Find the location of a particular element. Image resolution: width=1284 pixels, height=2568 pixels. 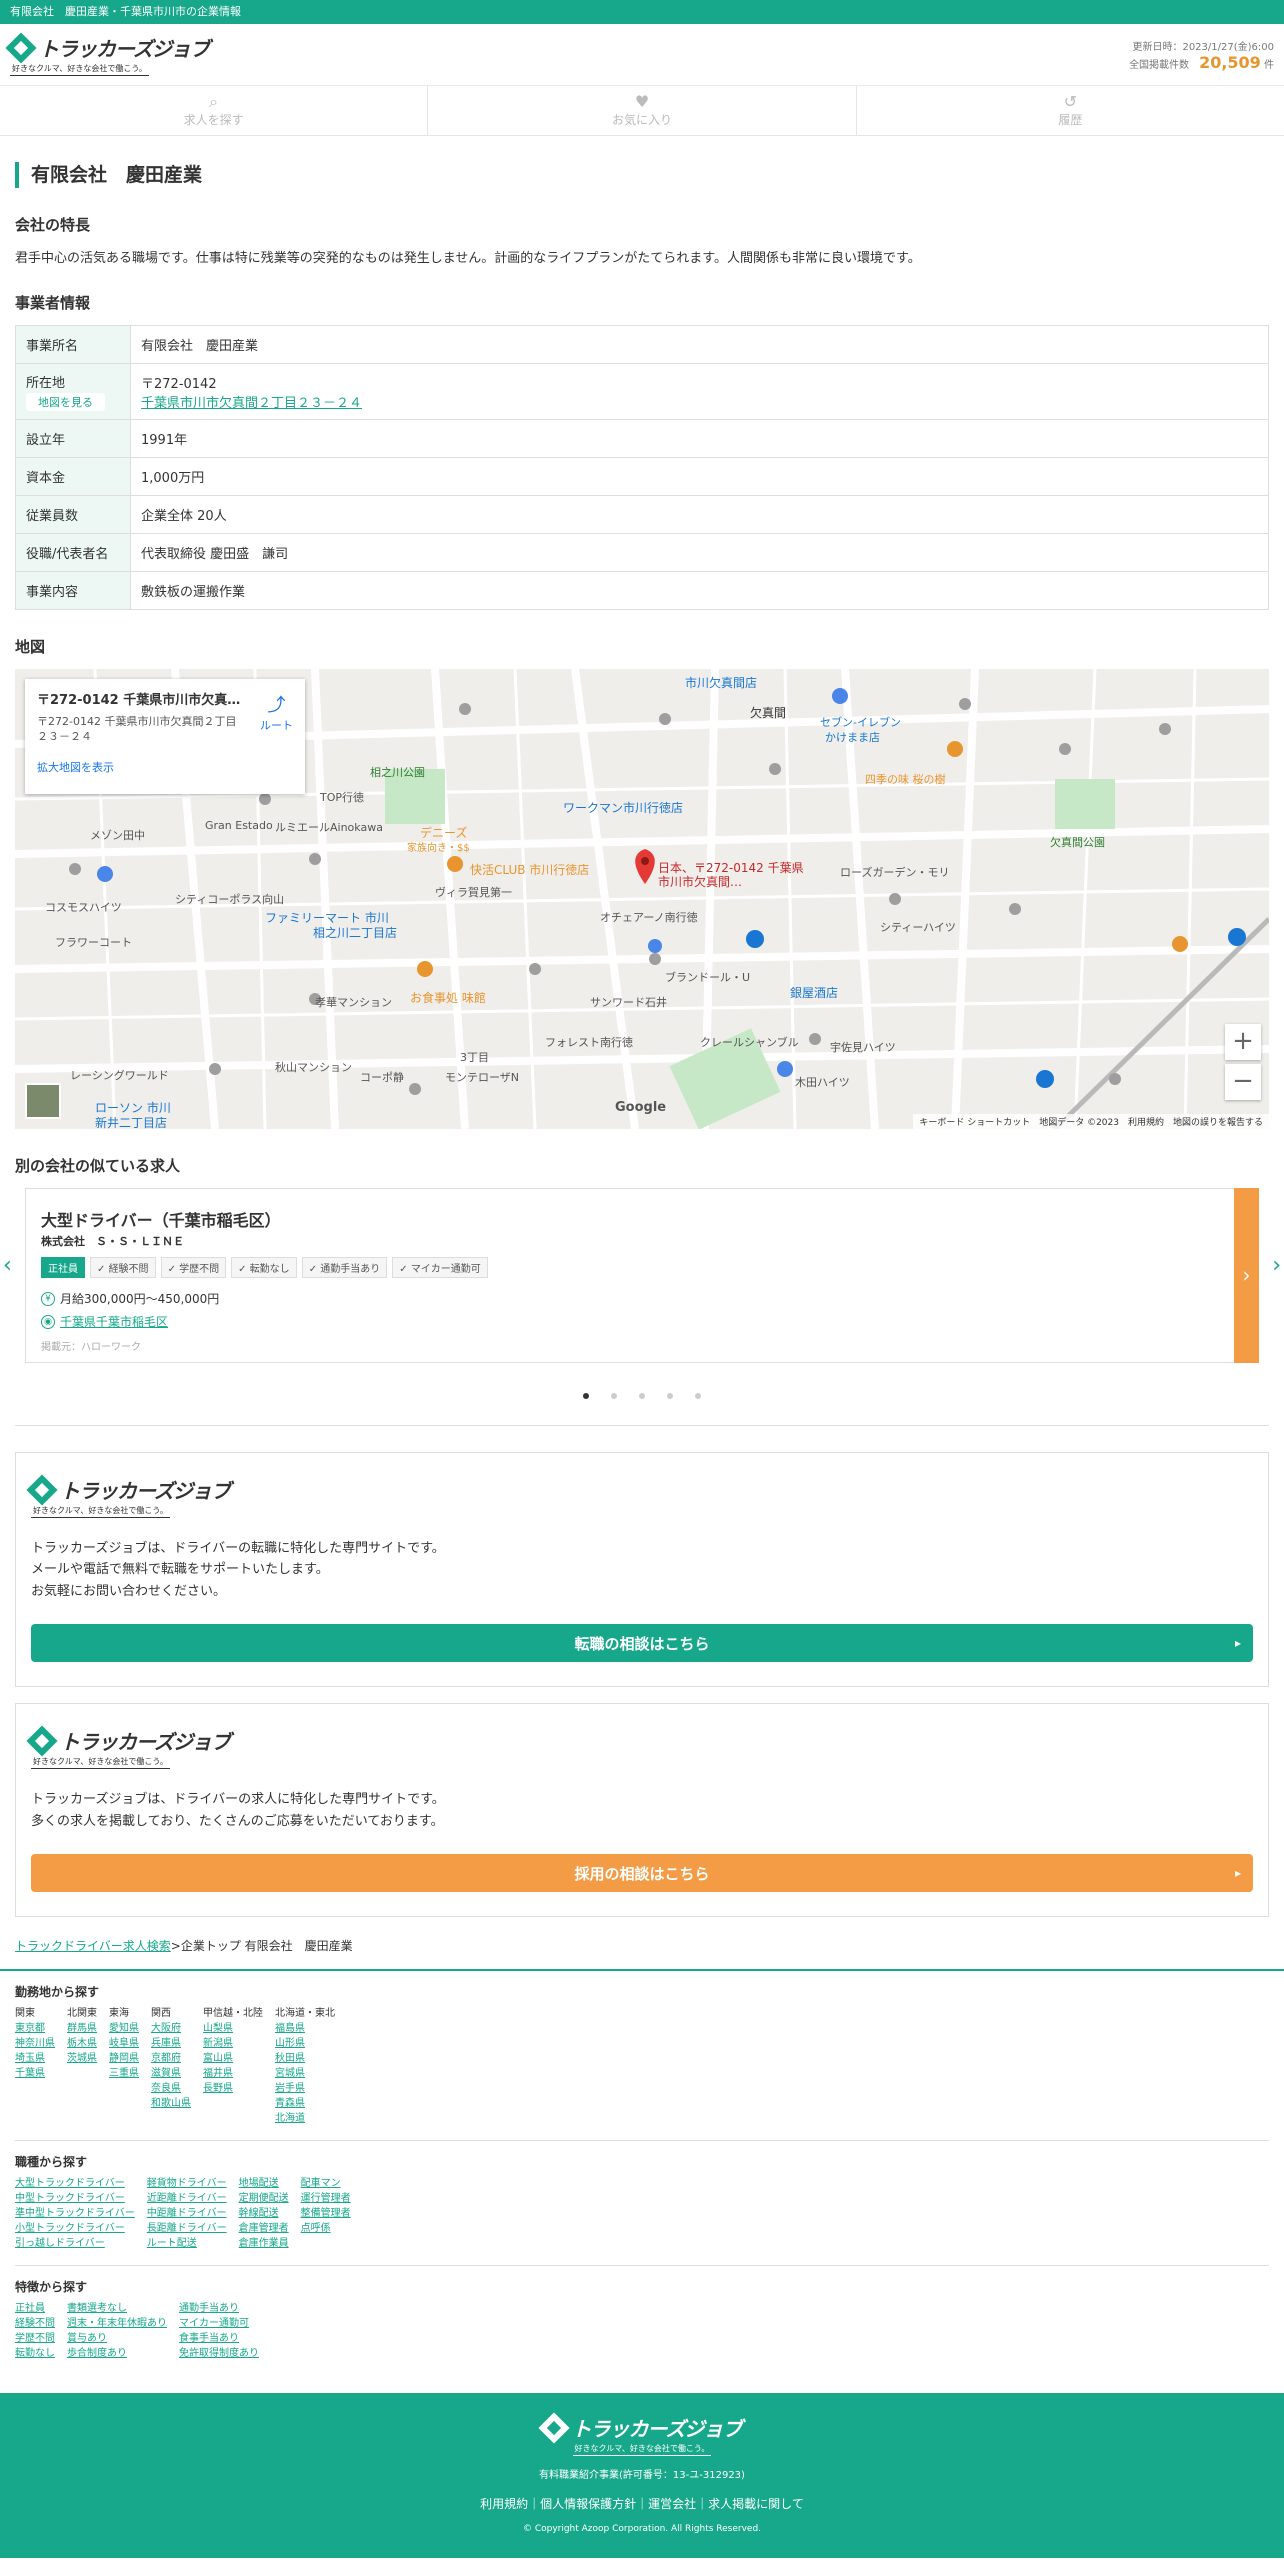

nav-search: ⌕ 求人を探す is located at coordinates (214, 110).